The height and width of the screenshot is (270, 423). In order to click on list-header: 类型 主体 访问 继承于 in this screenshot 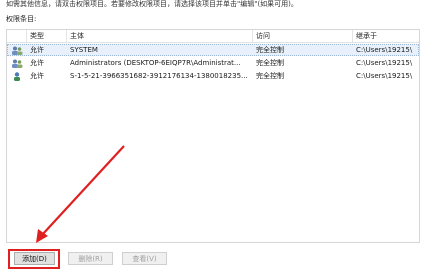, I will do `click(213, 36)`.